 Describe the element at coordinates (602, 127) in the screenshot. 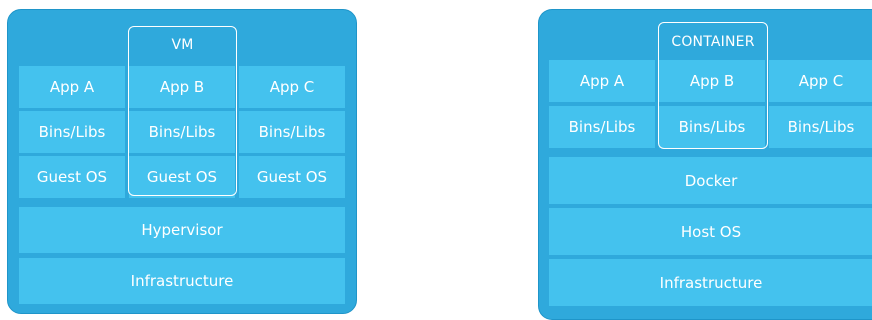

I see `ct-libs-a: Bins/Libs` at that location.